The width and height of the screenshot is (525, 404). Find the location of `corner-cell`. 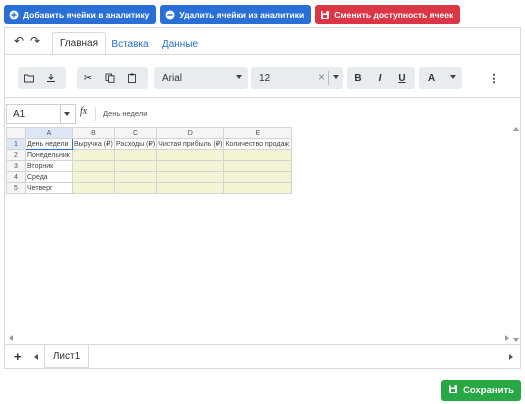

corner-cell is located at coordinates (16, 133).